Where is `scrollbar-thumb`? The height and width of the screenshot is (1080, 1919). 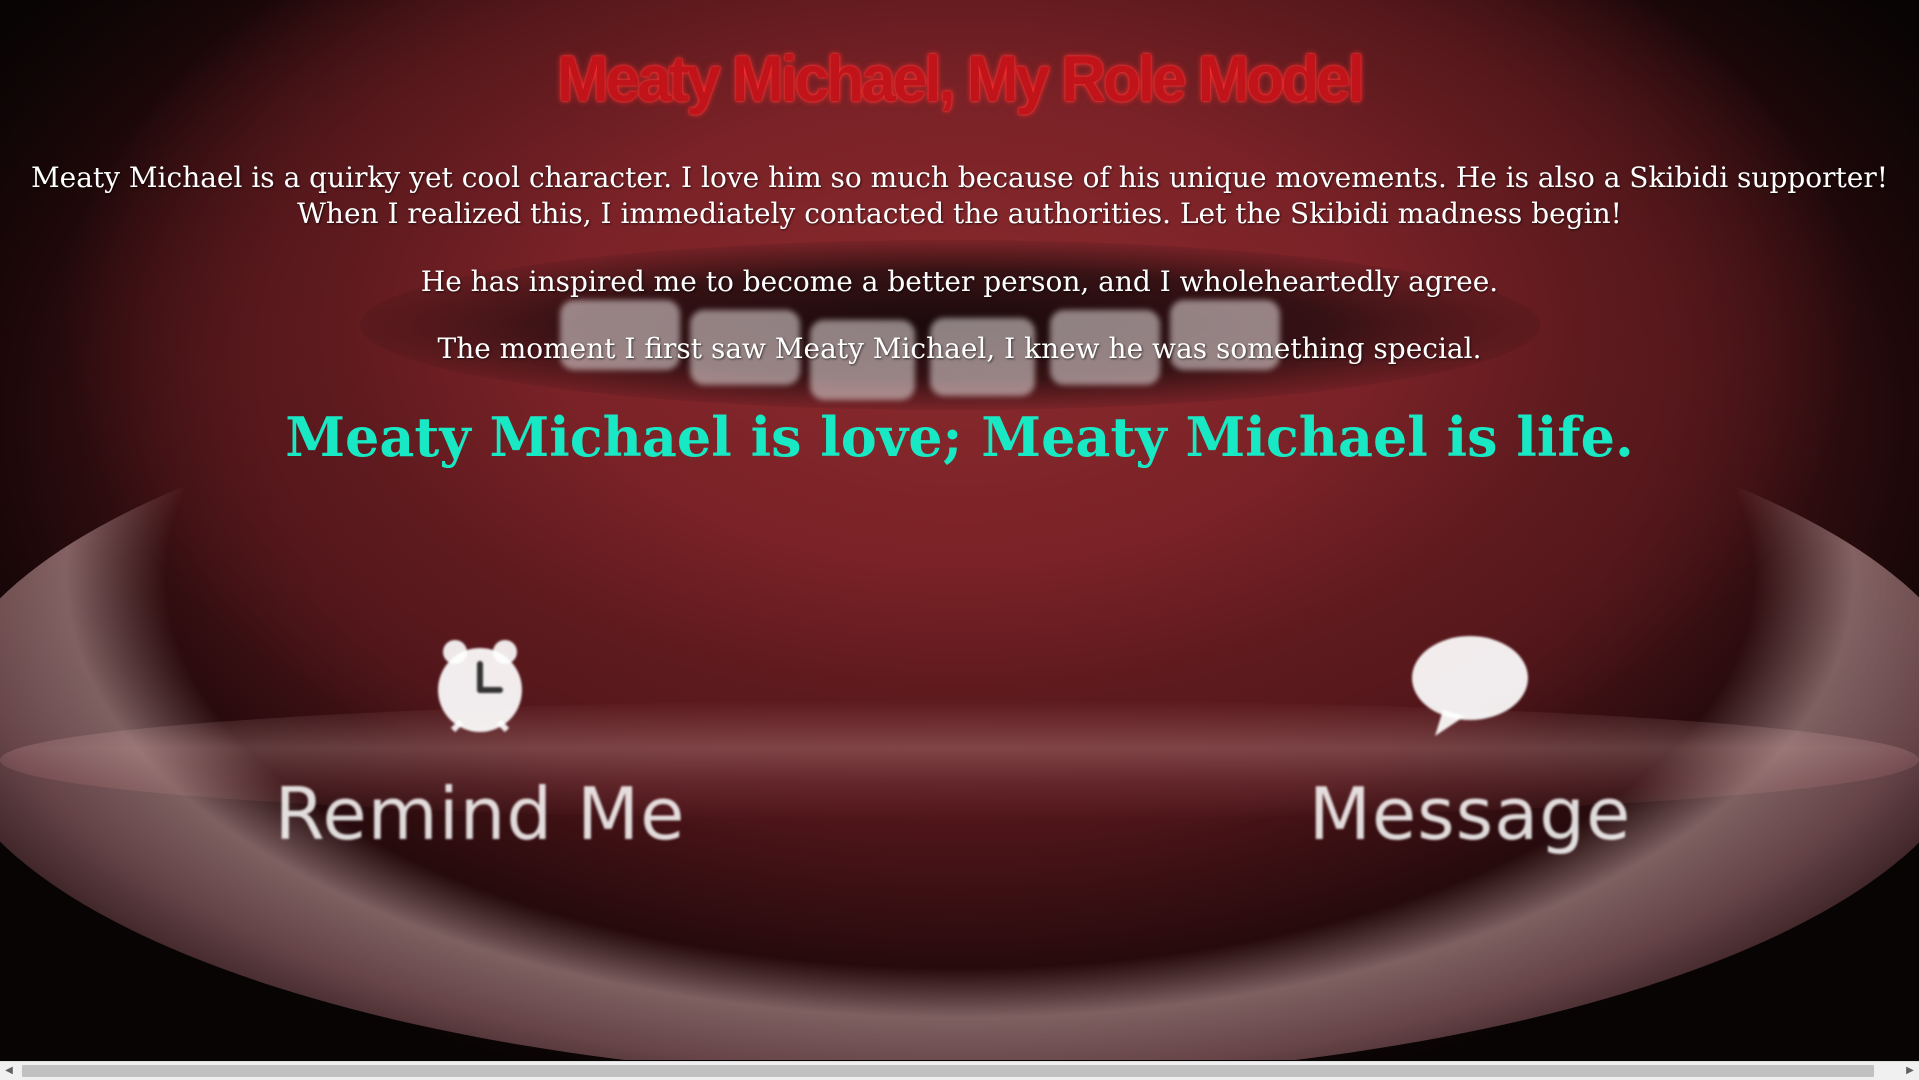
scrollbar-thumb is located at coordinates (948, 1071).